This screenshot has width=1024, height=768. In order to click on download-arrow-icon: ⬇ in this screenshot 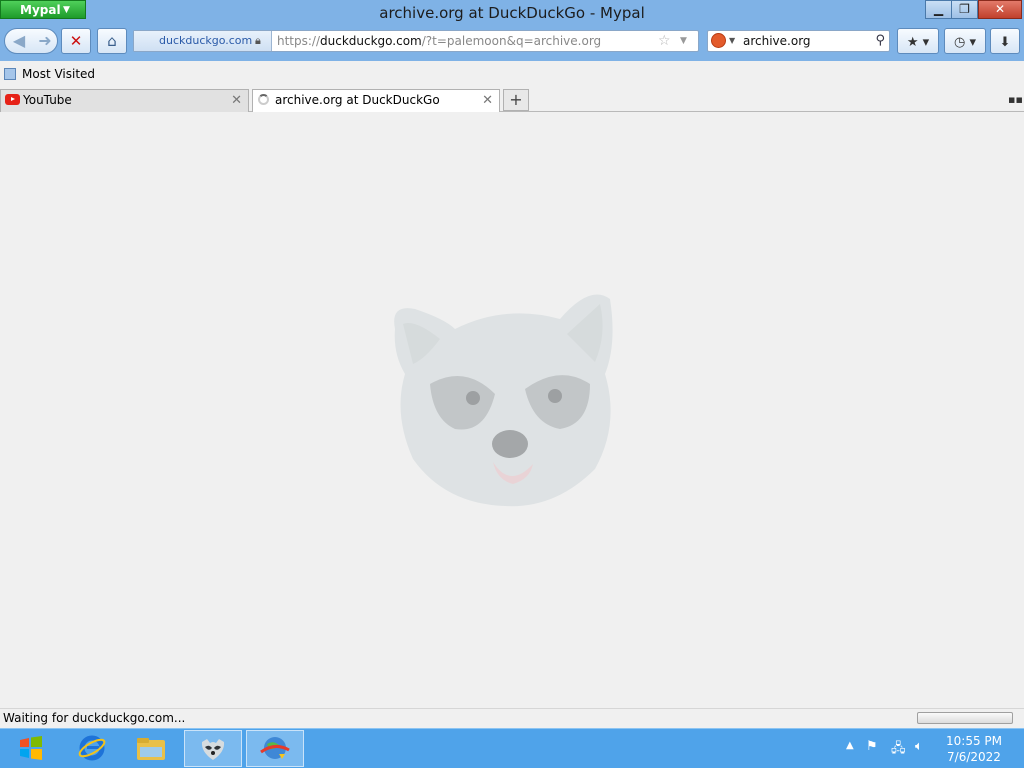, I will do `click(1005, 42)`.